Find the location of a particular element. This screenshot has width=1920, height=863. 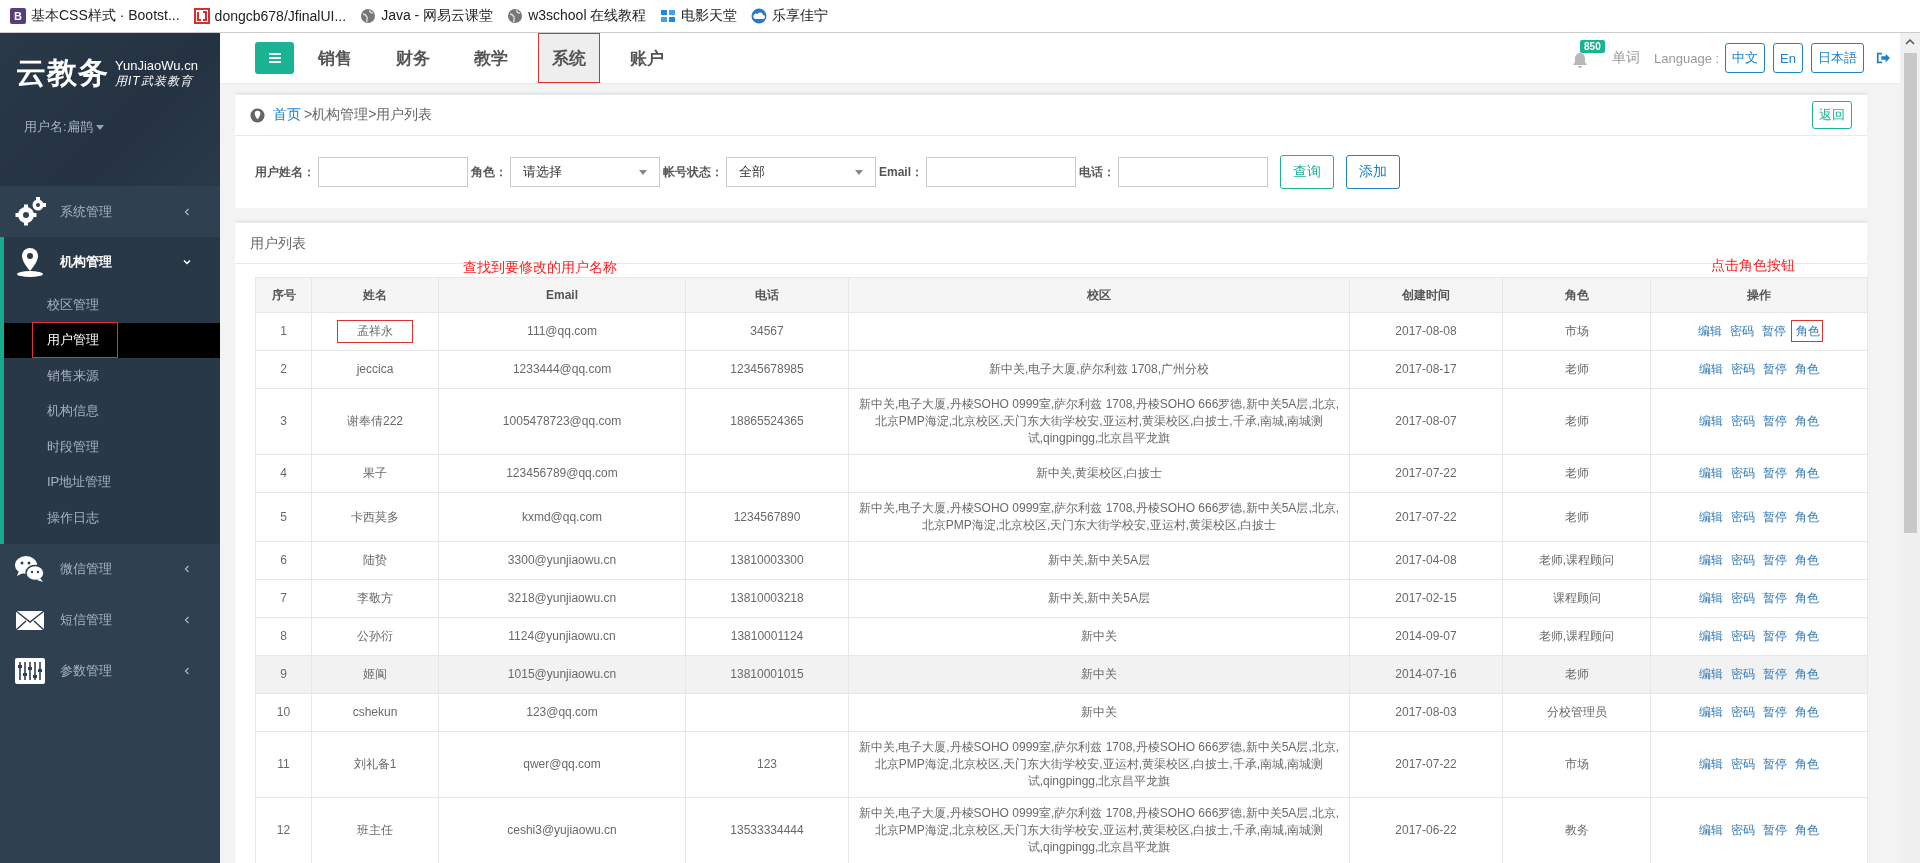

sidebar-submenu-item: 校区管理 is located at coordinates (71, 304).